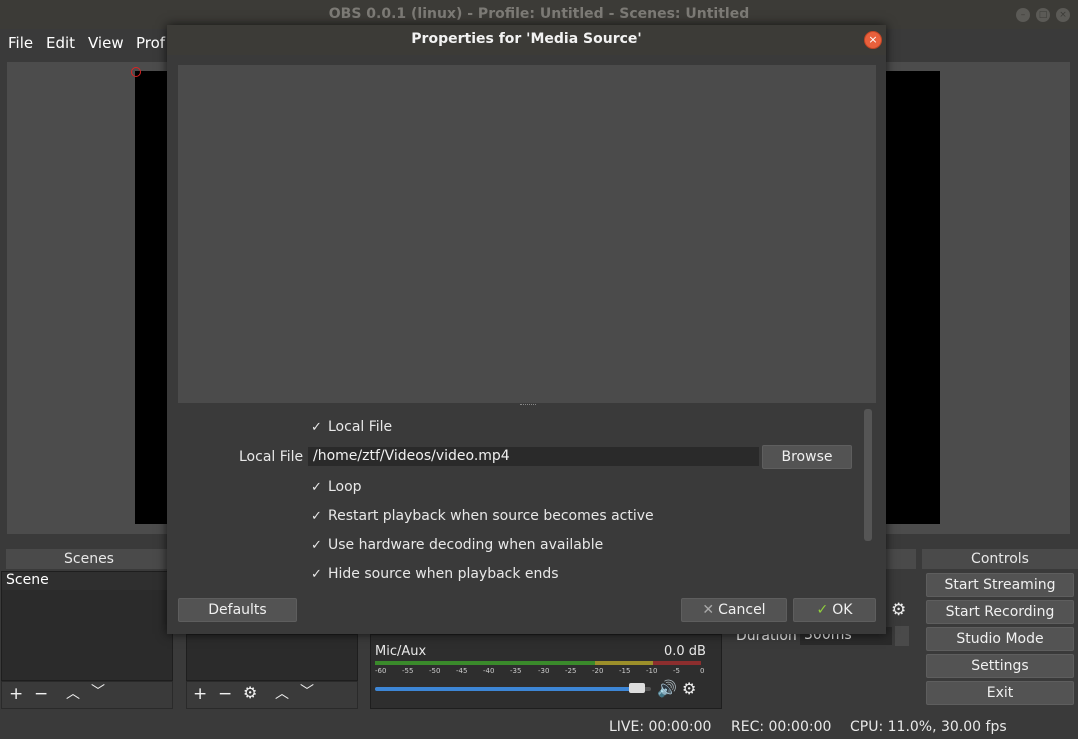 The image size is (1078, 739). What do you see at coordinates (902, 636) in the screenshot?
I see `duration-spinner` at bounding box center [902, 636].